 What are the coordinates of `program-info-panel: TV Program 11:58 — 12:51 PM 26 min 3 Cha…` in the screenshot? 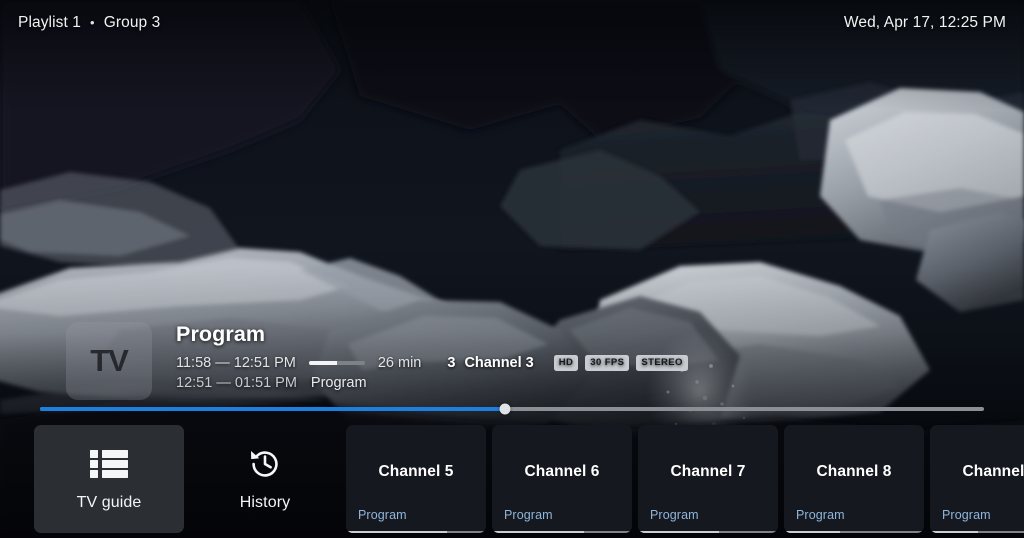 It's located at (377, 360).